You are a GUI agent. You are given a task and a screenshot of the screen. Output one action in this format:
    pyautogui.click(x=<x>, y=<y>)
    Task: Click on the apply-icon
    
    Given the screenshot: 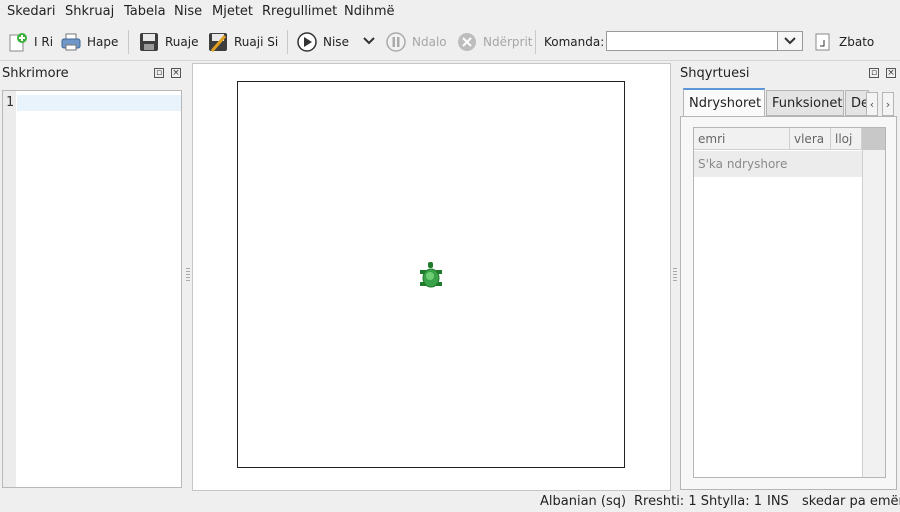 What is the action you would take?
    pyautogui.click(x=823, y=42)
    